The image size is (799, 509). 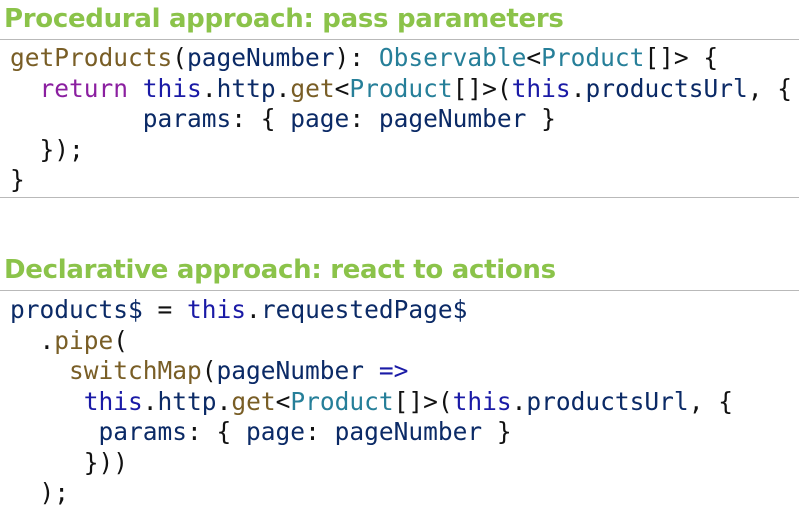 What do you see at coordinates (284, 19) in the screenshot?
I see `procedural-approach-title: Procedural approach: pass parameters` at bounding box center [284, 19].